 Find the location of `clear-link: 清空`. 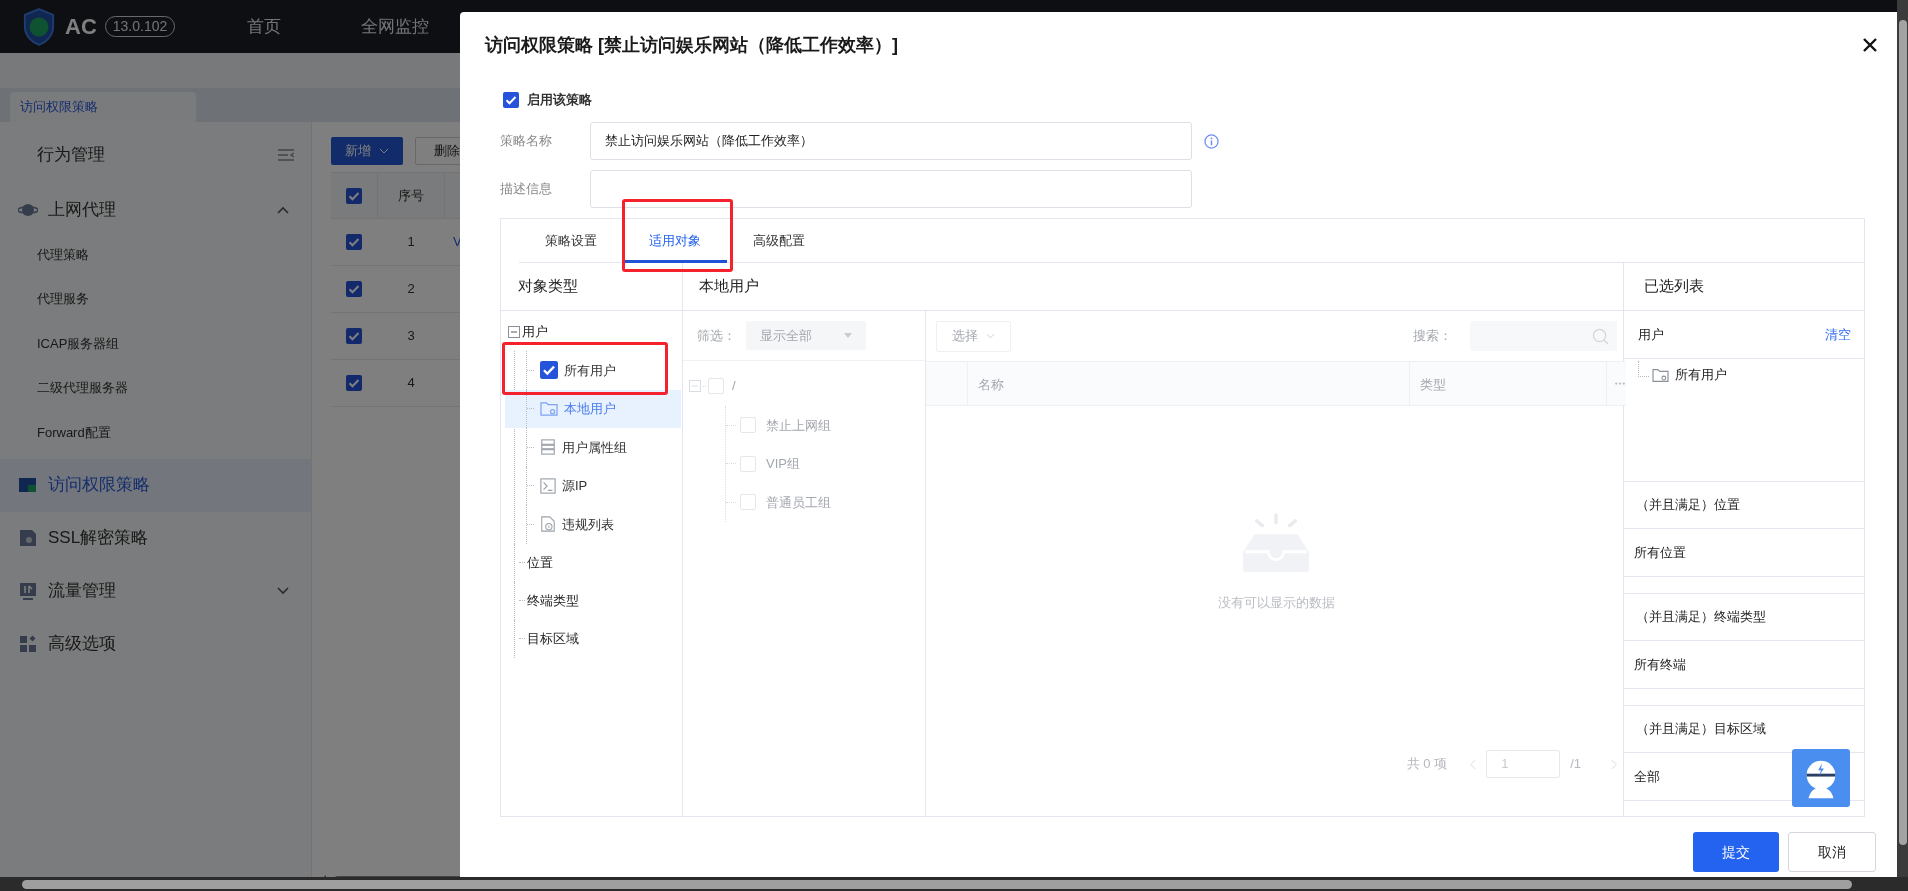

clear-link: 清空 is located at coordinates (1838, 334).